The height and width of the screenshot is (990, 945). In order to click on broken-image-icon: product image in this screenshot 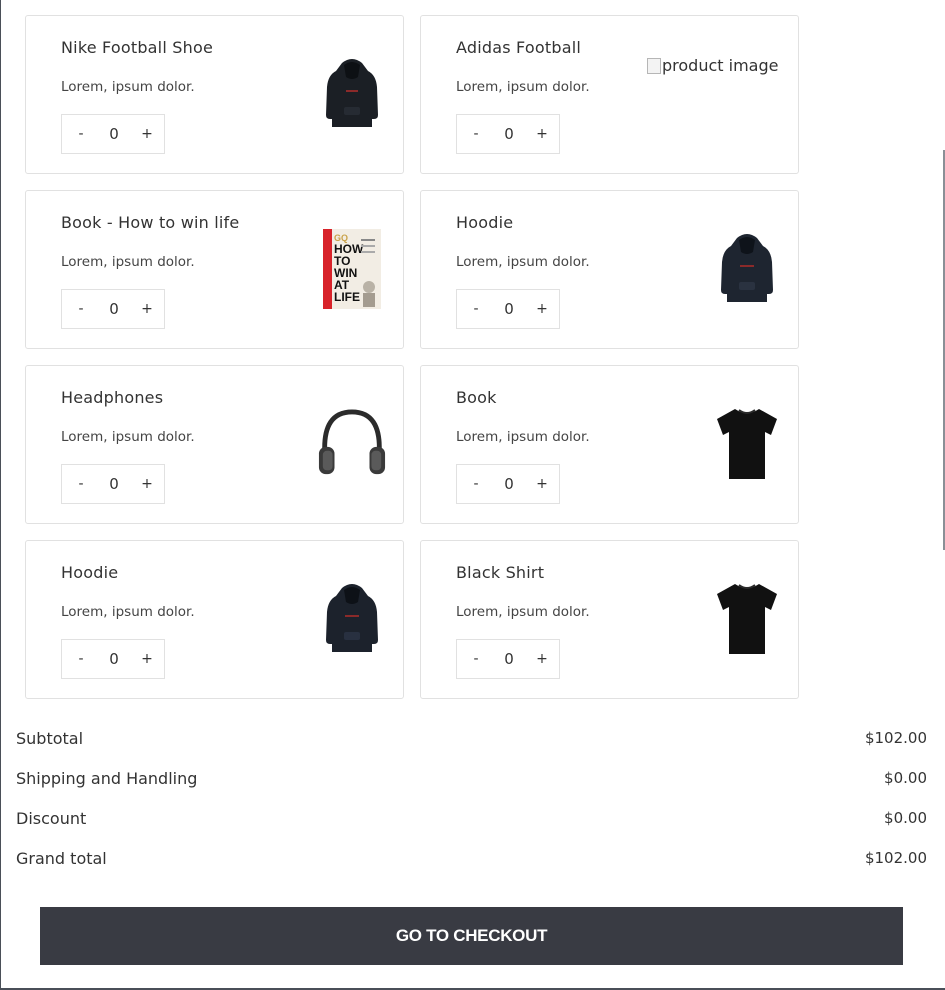, I will do `click(712, 65)`.